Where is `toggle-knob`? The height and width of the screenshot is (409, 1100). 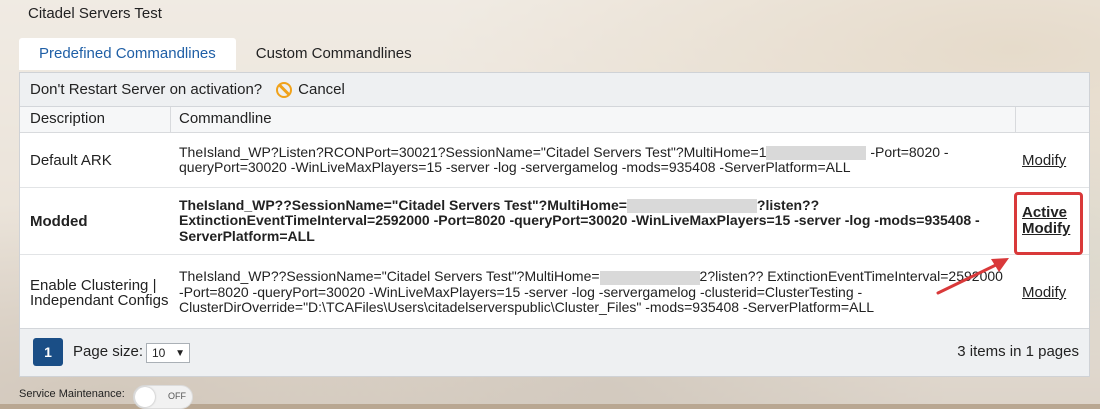 toggle-knob is located at coordinates (145, 397).